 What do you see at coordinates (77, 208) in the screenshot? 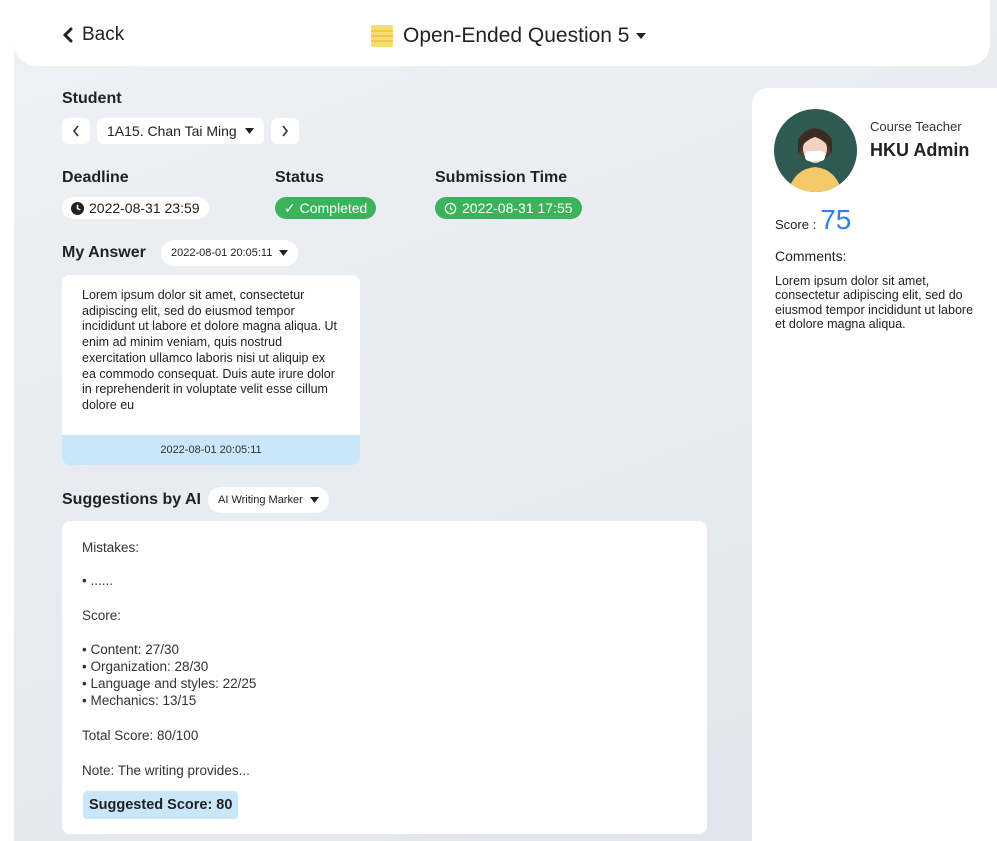
I see `clock-icon` at bounding box center [77, 208].